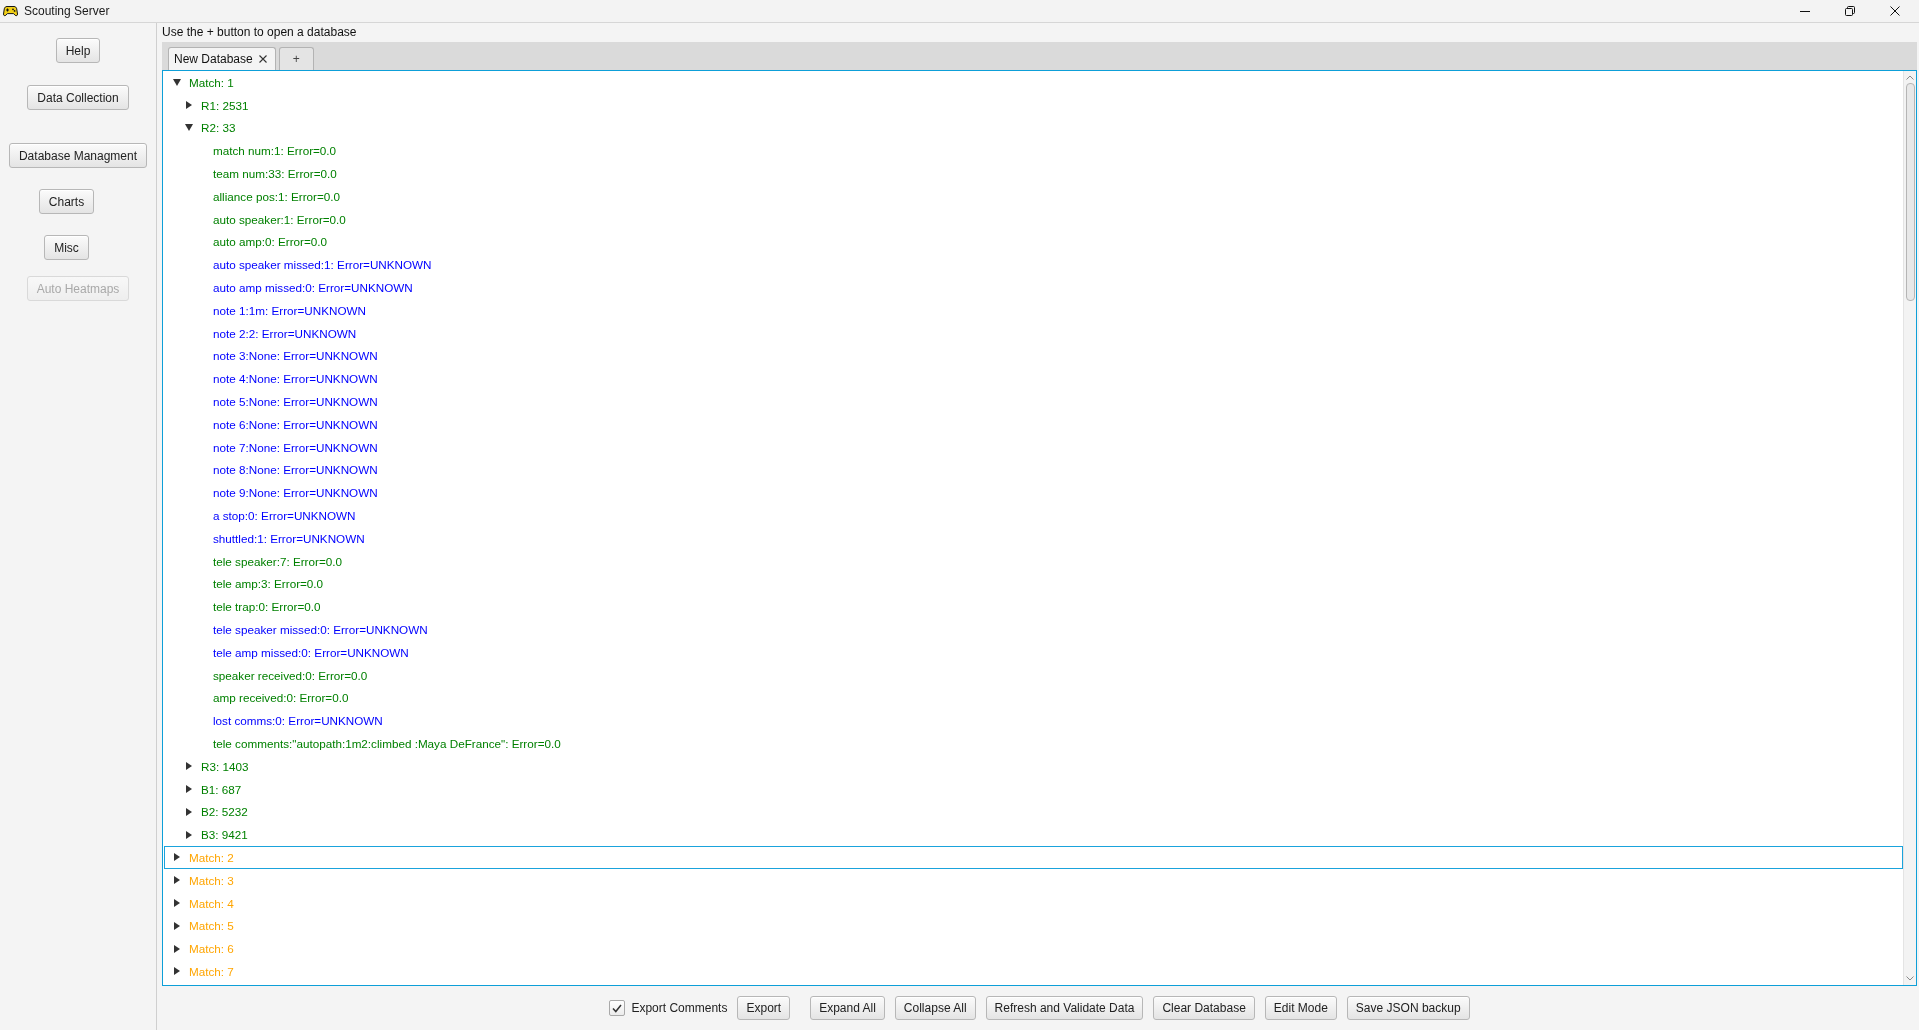  I want to click on action-button: Export, so click(764, 1008).